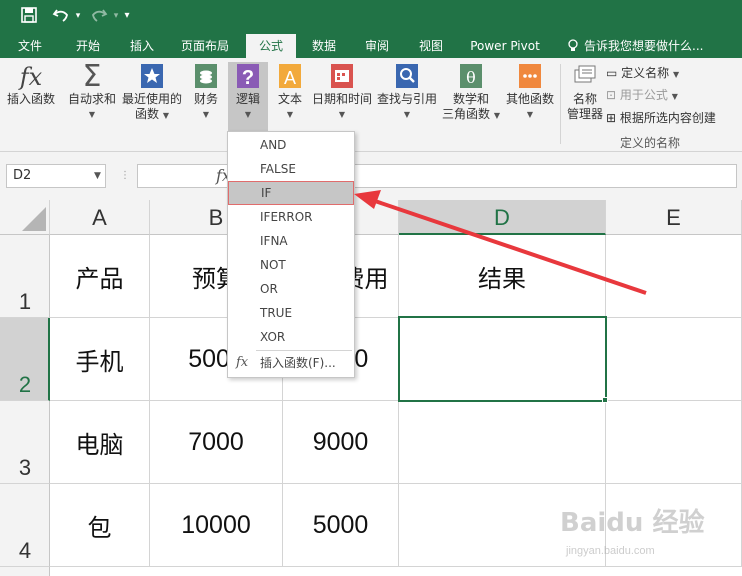 This screenshot has width=742, height=576. Describe the element at coordinates (610, 551) in the screenshot. I see `baidu-watermark-url: jingyan.baidu.com` at that location.